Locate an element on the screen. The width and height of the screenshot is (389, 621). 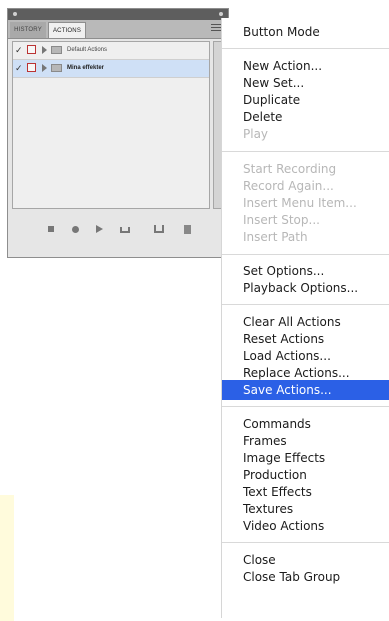
background-highlight is located at coordinates (7, 558).